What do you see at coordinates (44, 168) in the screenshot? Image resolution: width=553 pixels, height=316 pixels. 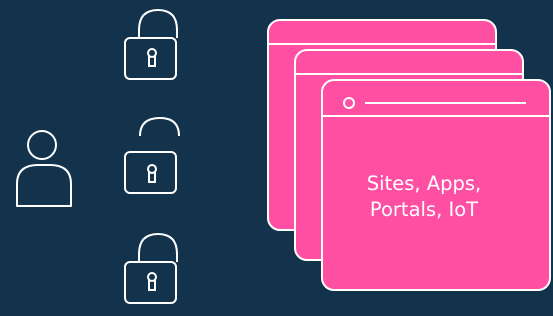 I see `user-icon` at bounding box center [44, 168].